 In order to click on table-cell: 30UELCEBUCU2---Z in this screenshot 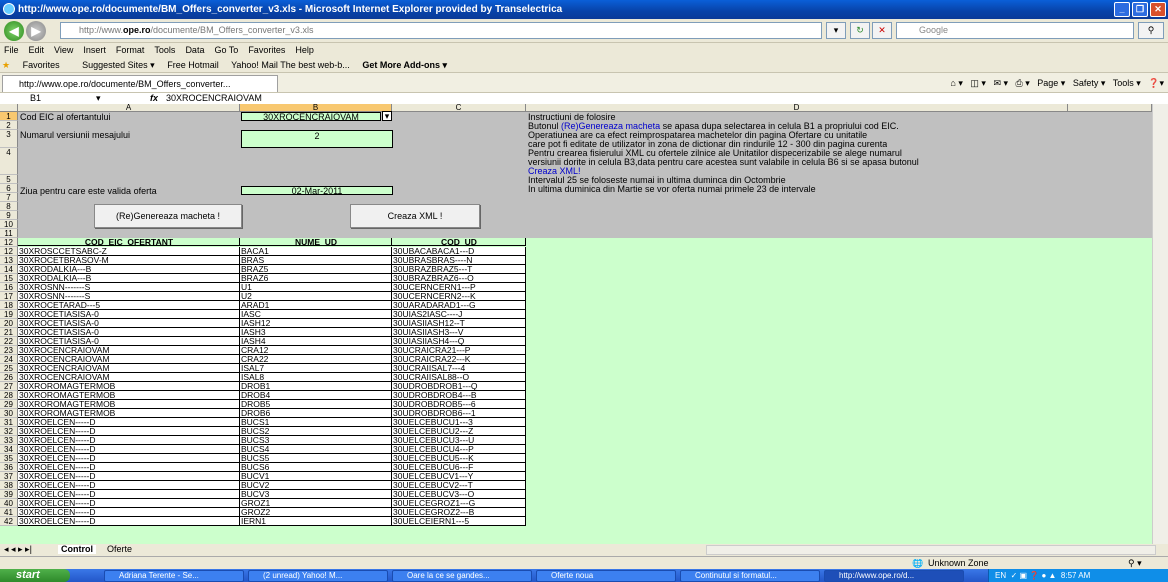, I will do `click(459, 431)`.